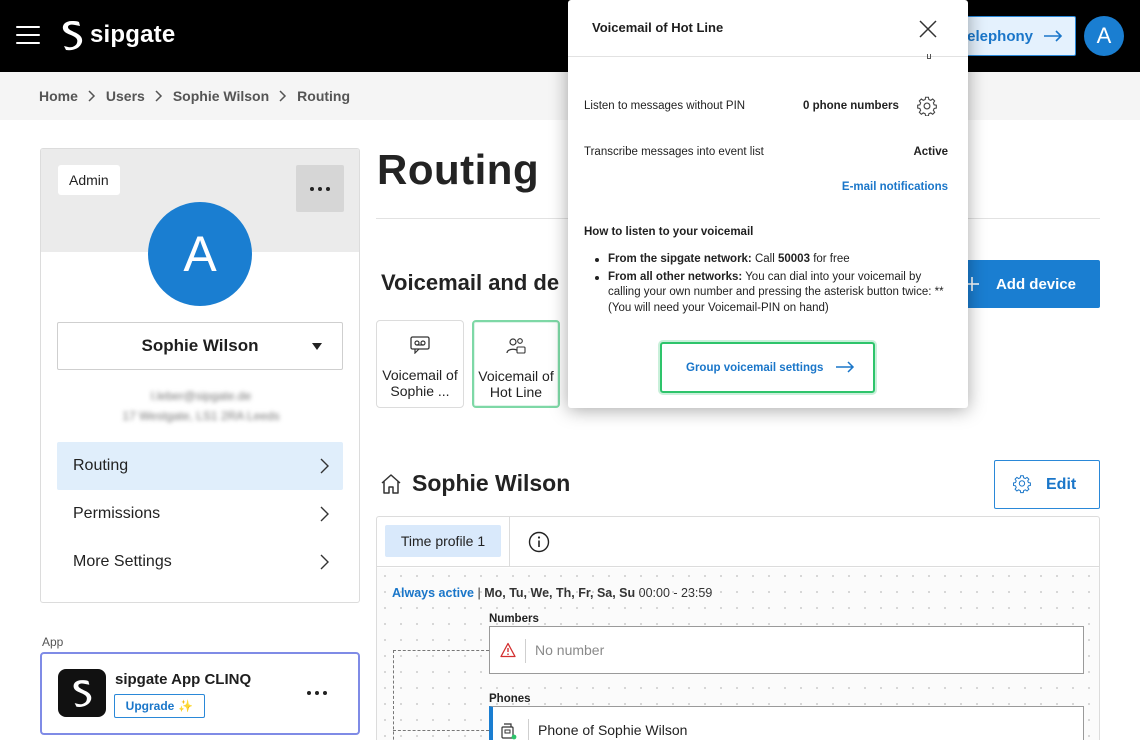 Image resolution: width=1140 pixels, height=740 pixels. What do you see at coordinates (516, 364) in the screenshot?
I see `voicemail-tile-hot-line: Voicemail of Hot Line` at bounding box center [516, 364].